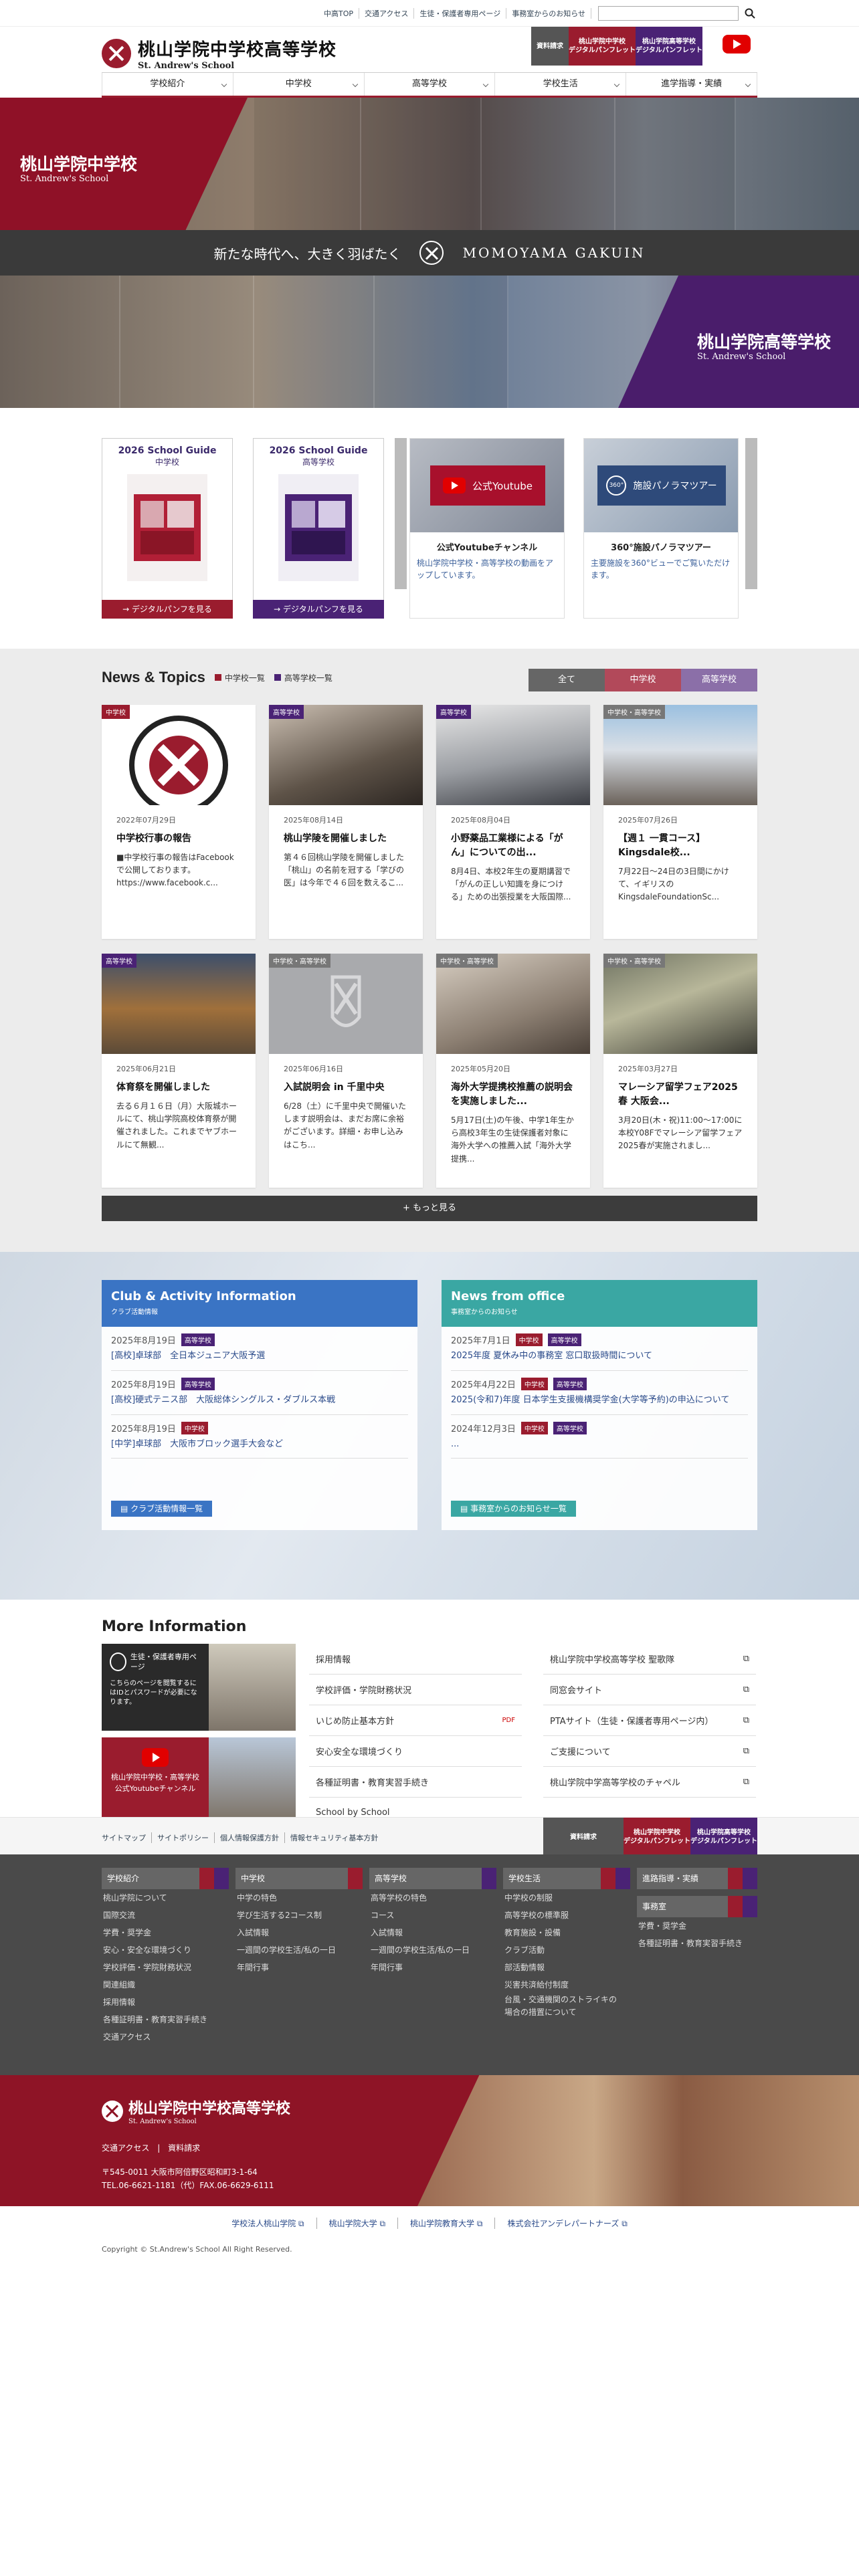 The height and width of the screenshot is (2576, 859). What do you see at coordinates (584, 1837) in the screenshot?
I see `footer-request-button: 資料請求` at bounding box center [584, 1837].